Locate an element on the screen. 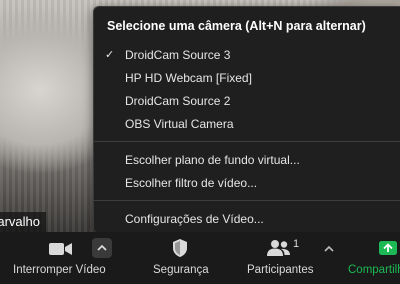  camera-option-label: DroidCam Source 3 is located at coordinates (178, 55).